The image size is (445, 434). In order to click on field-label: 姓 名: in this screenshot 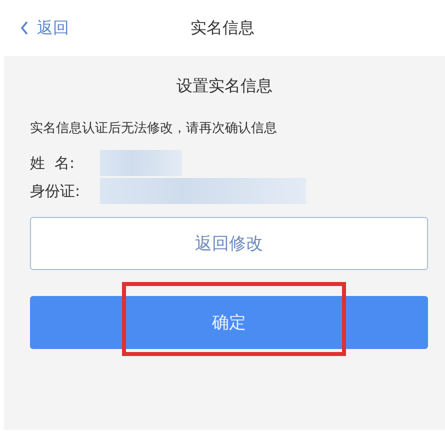, I will do `click(53, 163)`.